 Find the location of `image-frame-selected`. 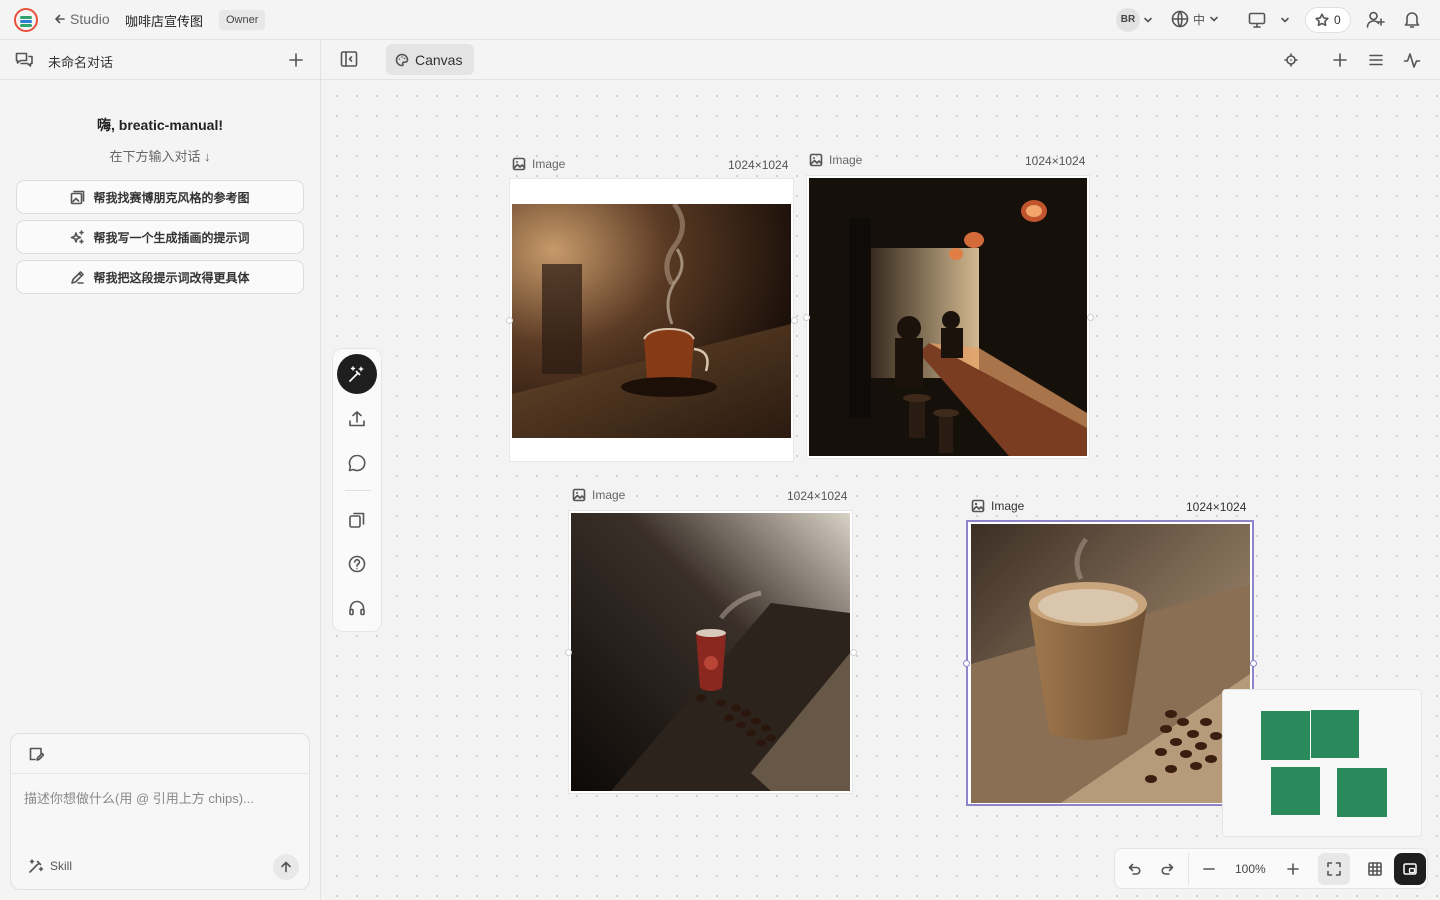

image-frame-selected is located at coordinates (1110, 663).